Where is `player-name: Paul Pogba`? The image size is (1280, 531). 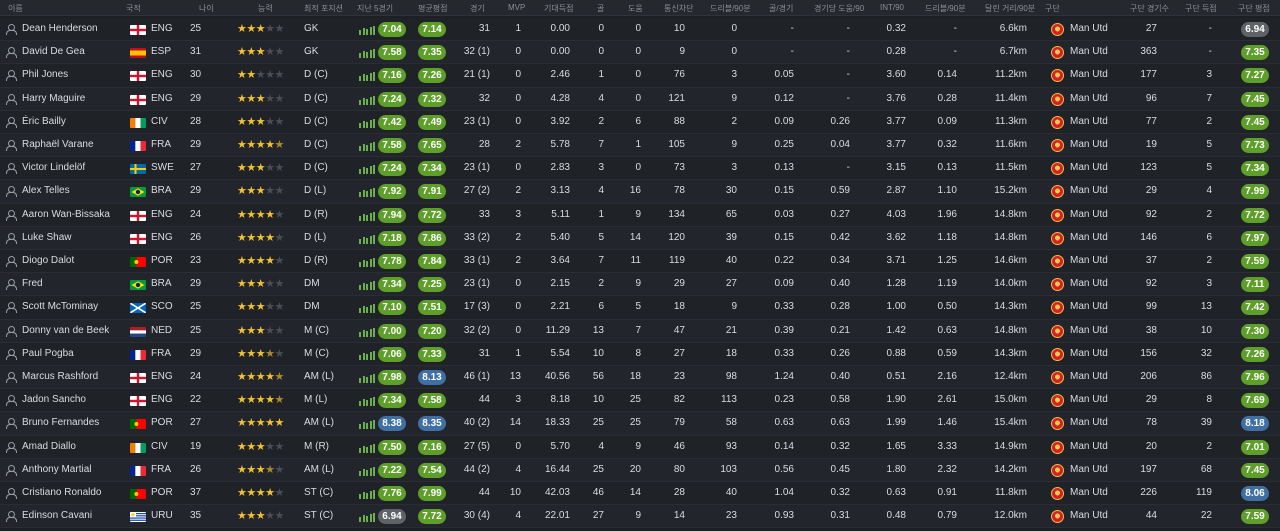 player-name: Paul Pogba is located at coordinates (48, 353).